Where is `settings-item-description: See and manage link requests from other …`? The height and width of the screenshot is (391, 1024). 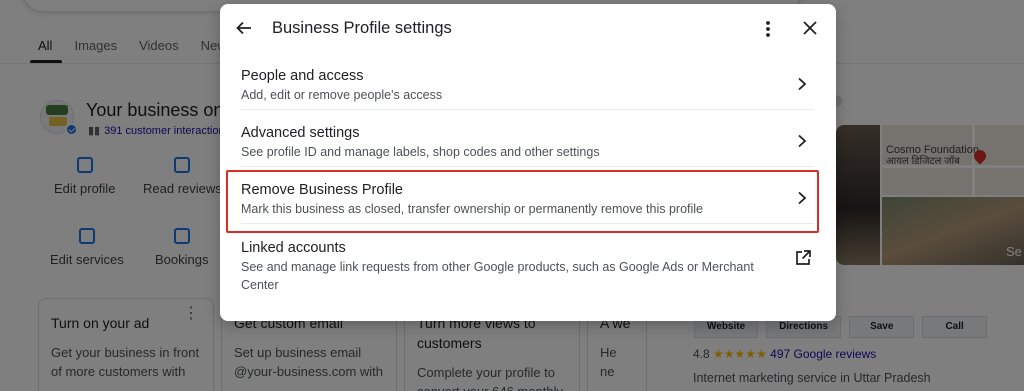
settings-item-description: See and manage link requests from other … is located at coordinates (497, 276).